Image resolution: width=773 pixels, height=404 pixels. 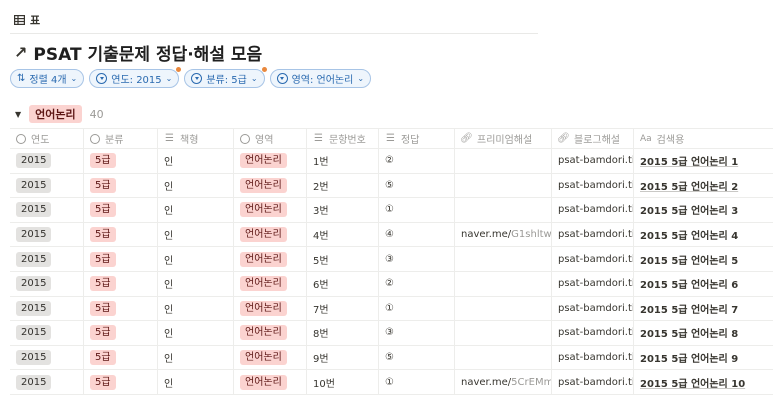 I want to click on cell-search: 2015 5급 언어논리 6, so click(x=703, y=284).